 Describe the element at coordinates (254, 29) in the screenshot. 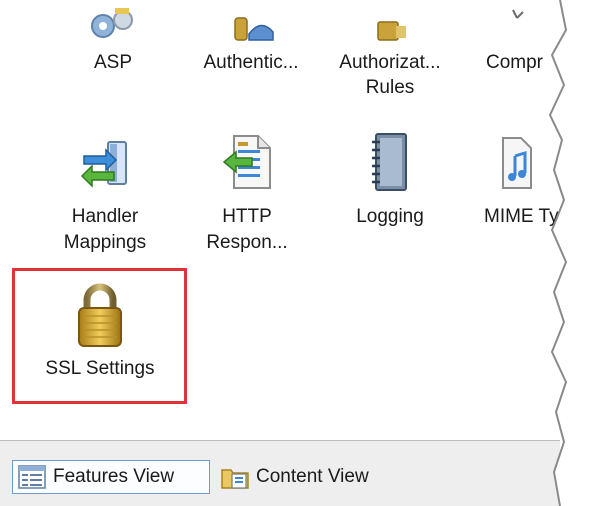

I see `users-key-icon` at that location.